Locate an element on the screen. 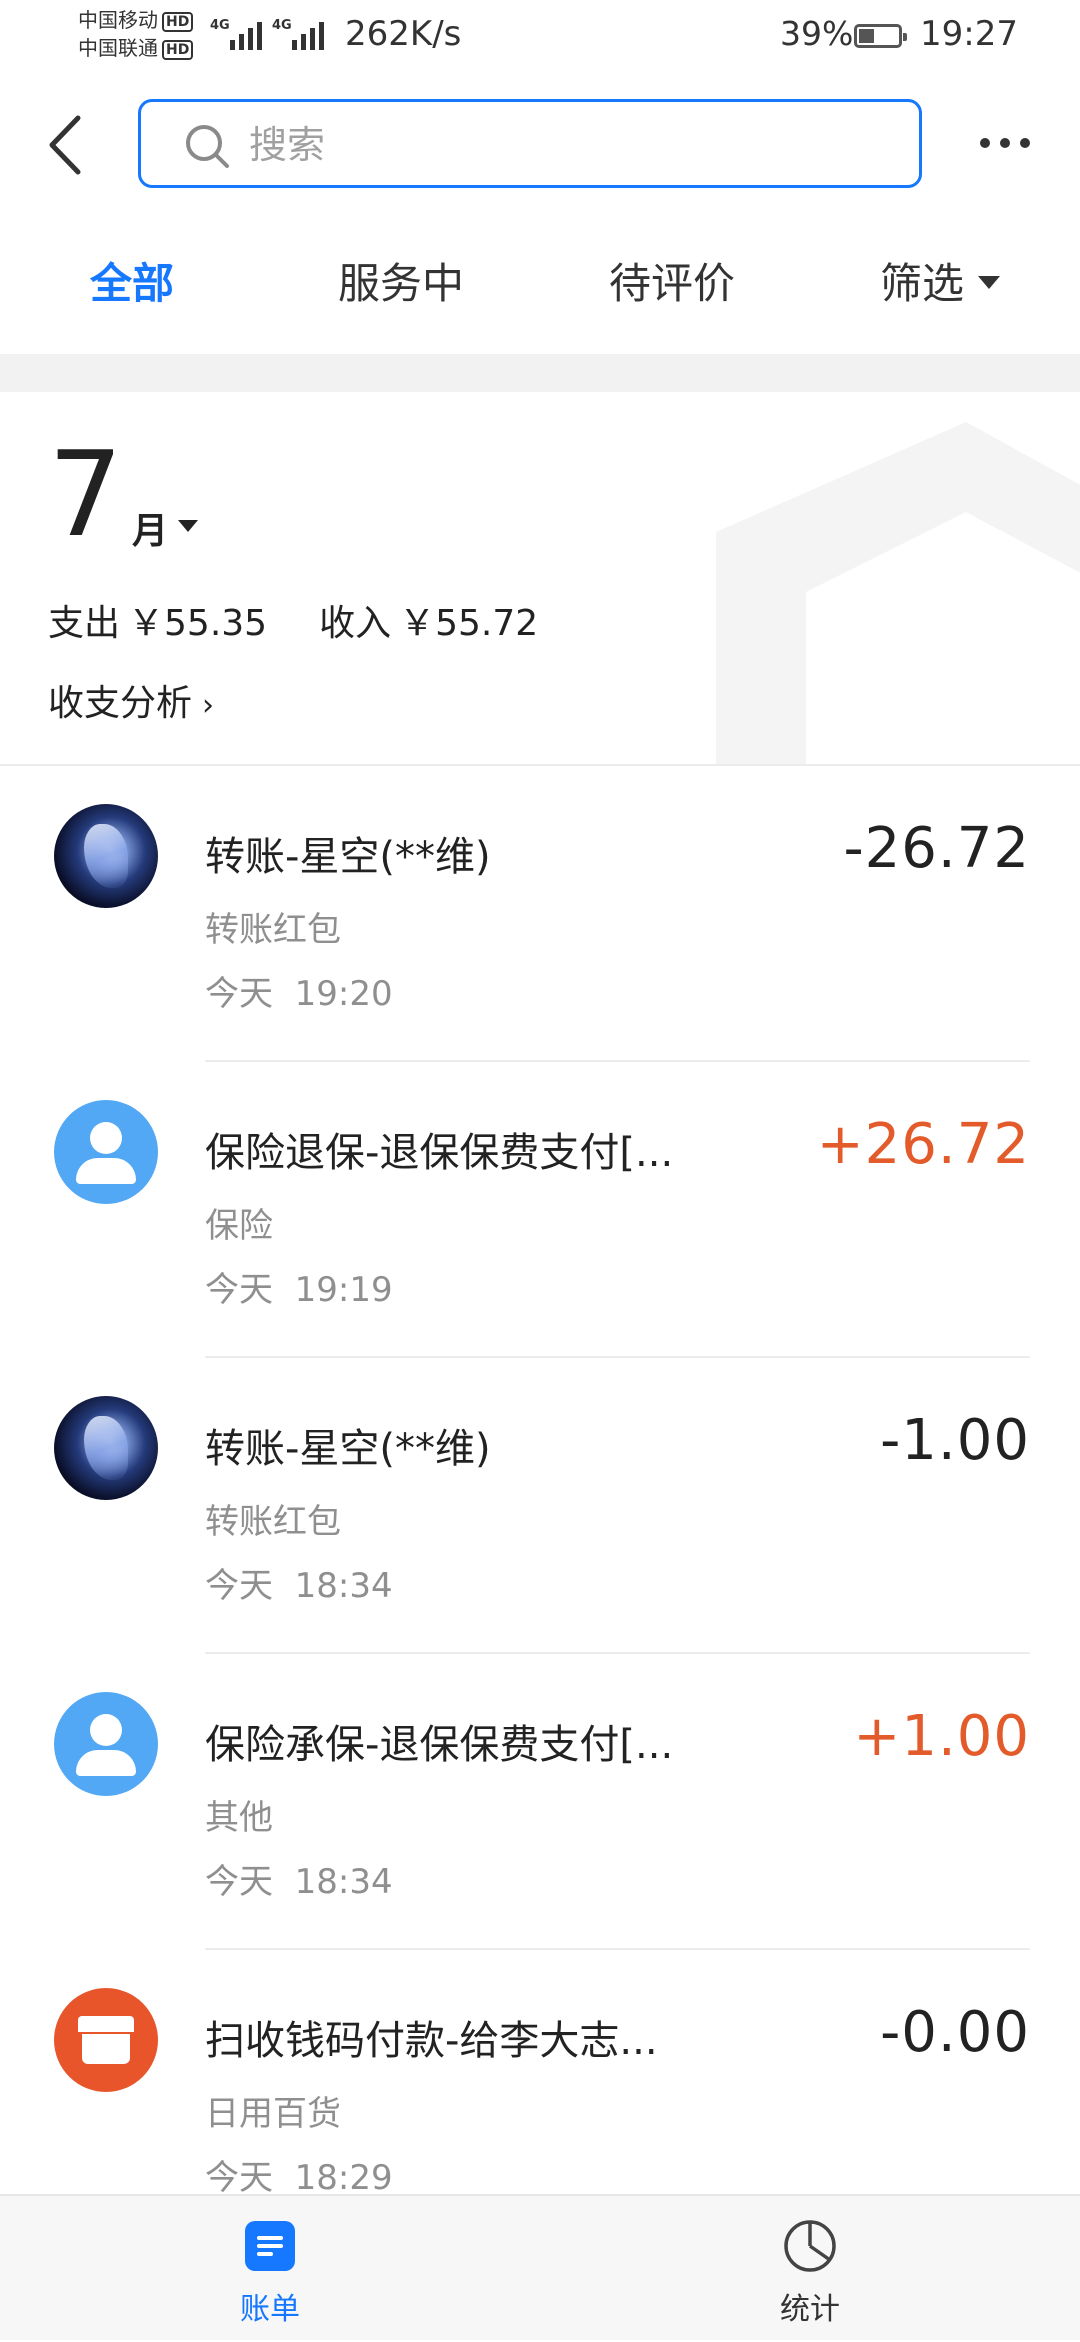 Image resolution: width=1080 pixels, height=2342 pixels. tab-filter: 筛选 is located at coordinates (940, 280).